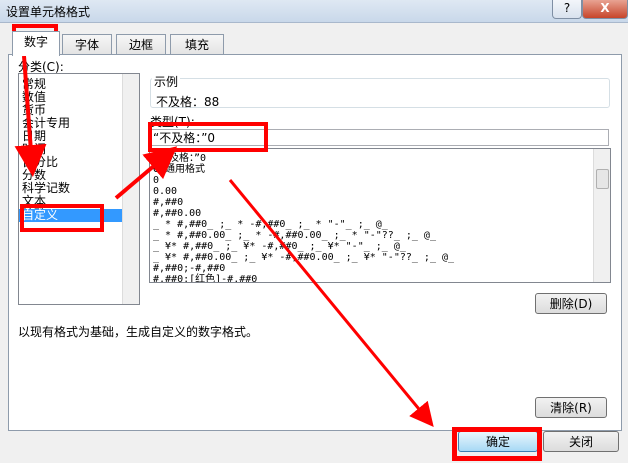 The height and width of the screenshot is (463, 628). Describe the element at coordinates (87, 44) in the screenshot. I see `tab-font: 字体` at that location.